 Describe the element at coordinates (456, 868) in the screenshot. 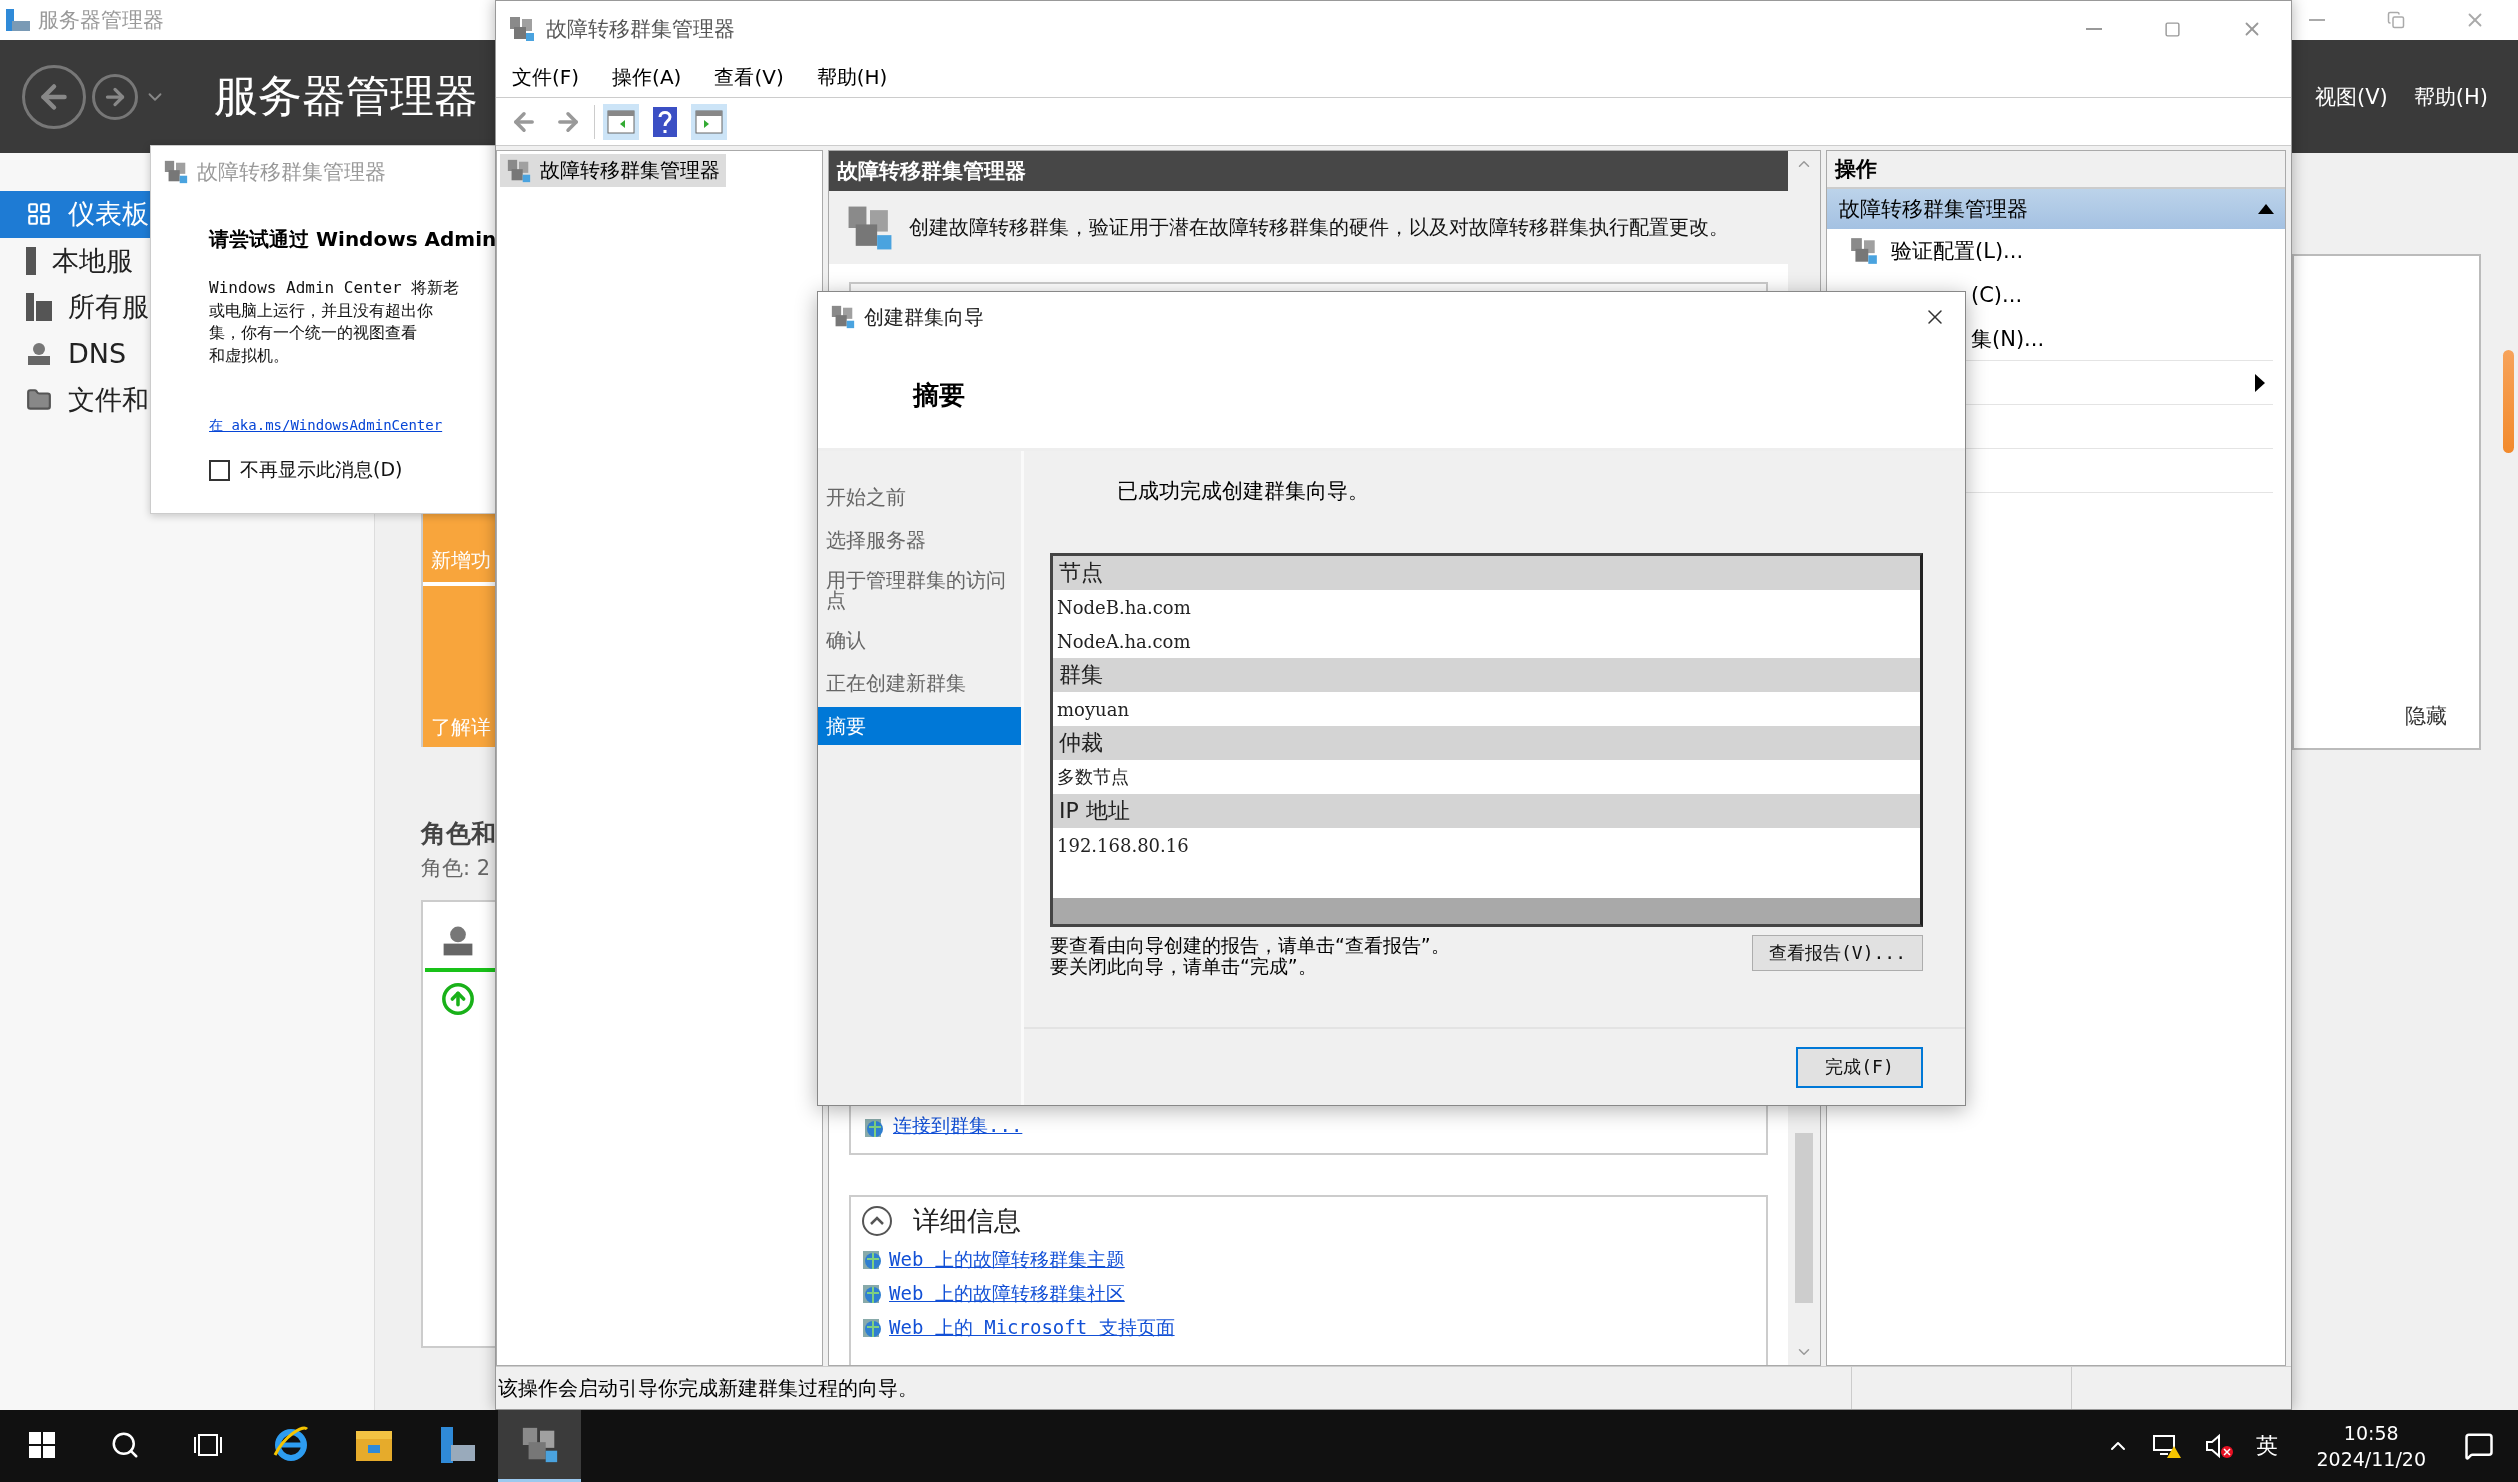

I see `roles-count: 角色: 2` at that location.